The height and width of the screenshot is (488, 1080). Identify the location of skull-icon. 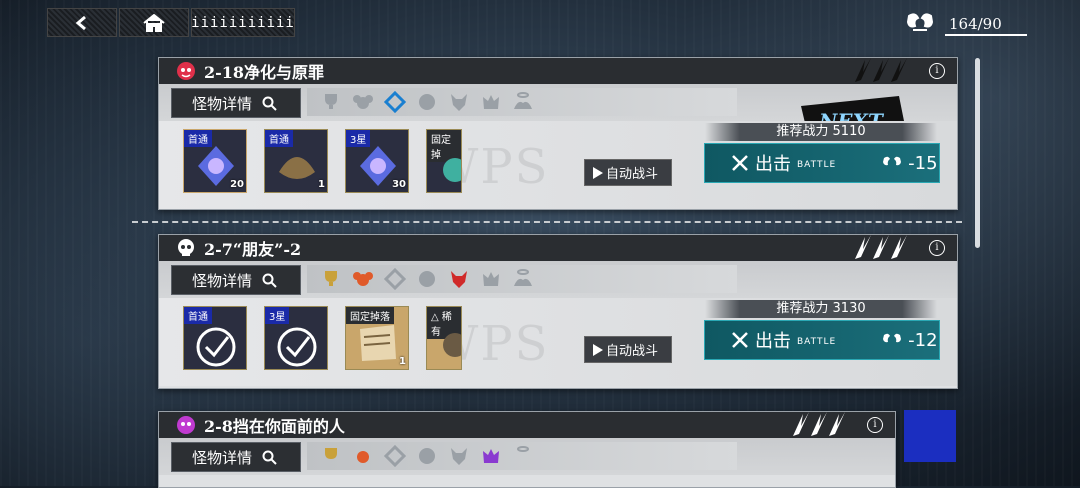
(186, 247).